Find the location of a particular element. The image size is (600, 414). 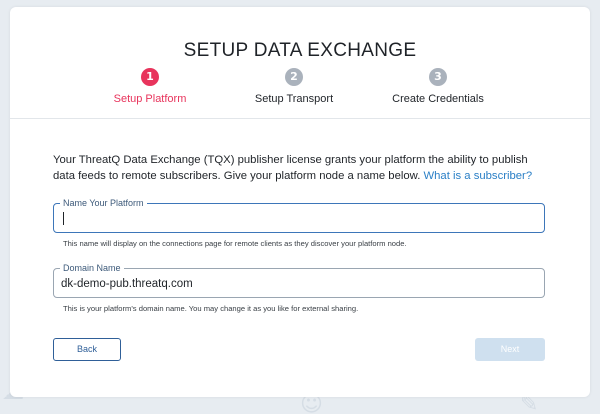

platform-name-input is located at coordinates (296, 219).